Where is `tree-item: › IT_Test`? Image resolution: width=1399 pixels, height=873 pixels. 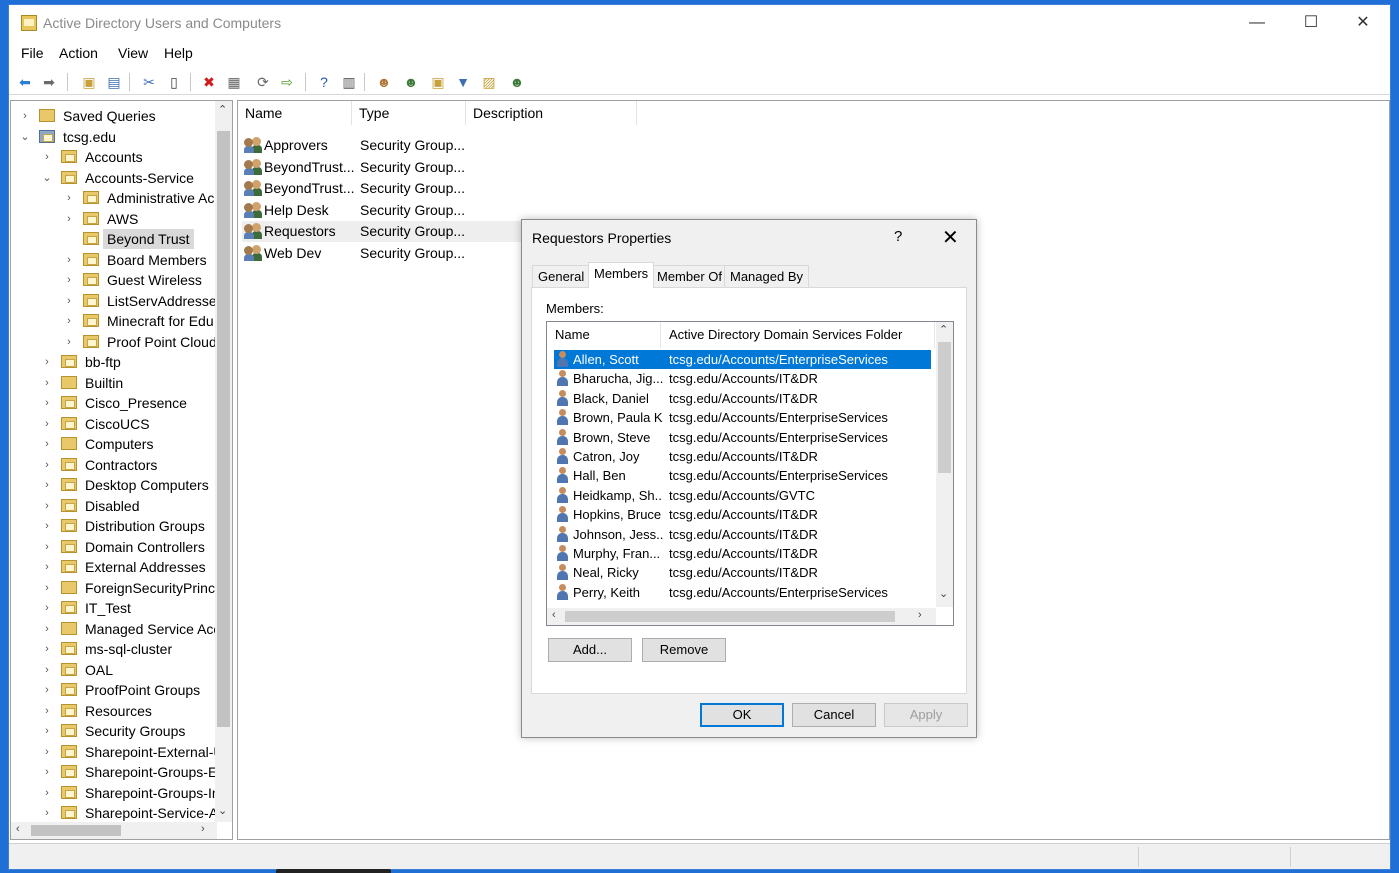
tree-item: › IT_Test is located at coordinates (114, 608).